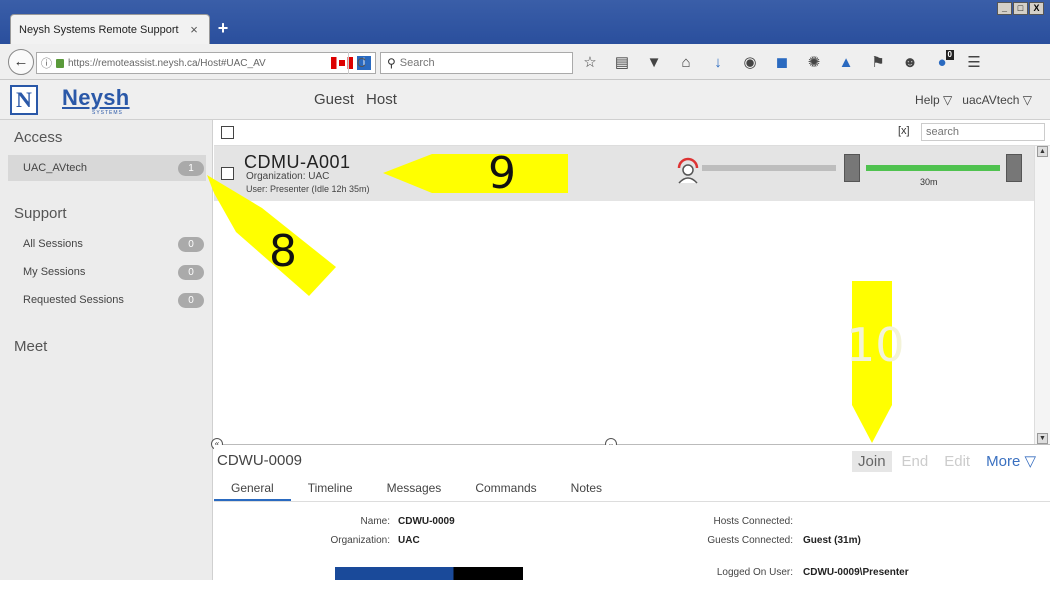 This screenshot has height=600, width=1050. I want to click on tab-commands: Commands, so click(505, 488).